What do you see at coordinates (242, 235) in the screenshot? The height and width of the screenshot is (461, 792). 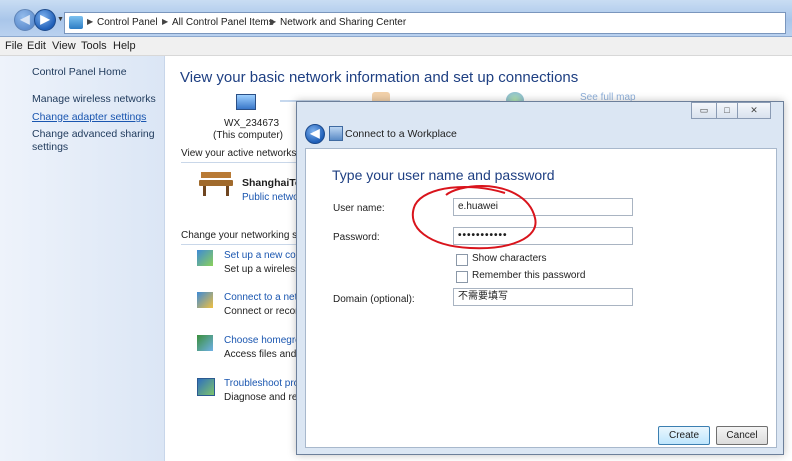 I see `change-settings-header: Change your networking se` at bounding box center [242, 235].